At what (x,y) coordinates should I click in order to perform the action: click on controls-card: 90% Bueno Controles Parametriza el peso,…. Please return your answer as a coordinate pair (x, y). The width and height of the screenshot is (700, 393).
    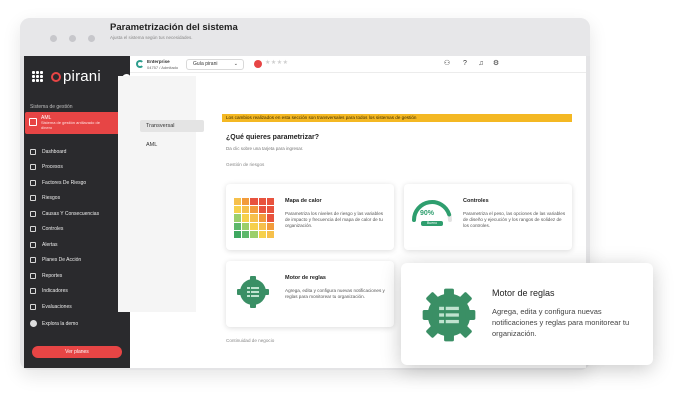
    Looking at the image, I should click on (488, 217).